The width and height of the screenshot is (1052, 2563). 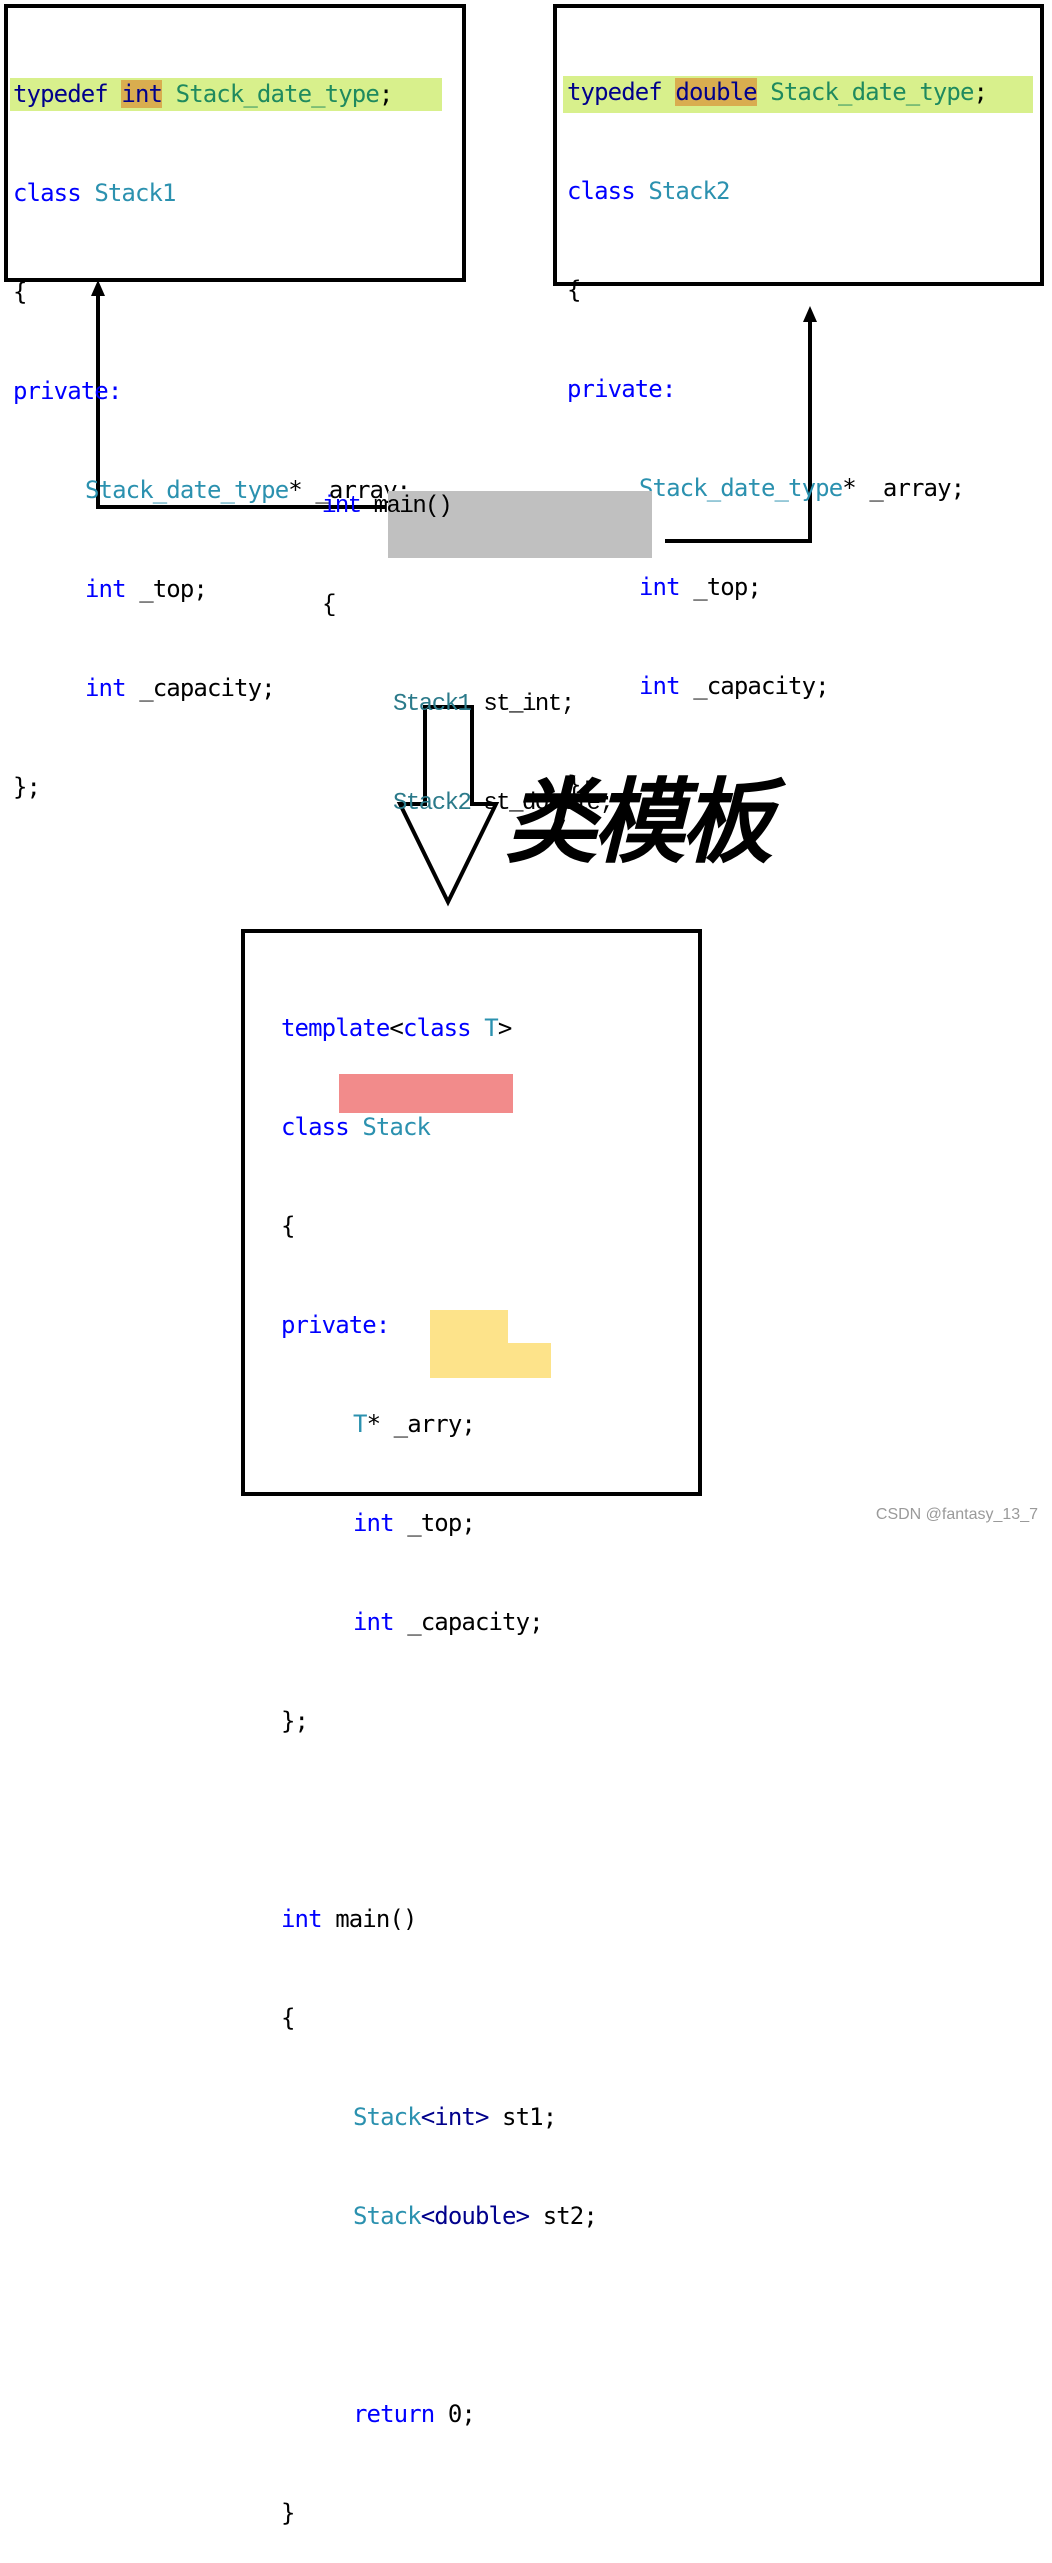 I want to click on template-keyword: template, so click(x=335, y=1028).